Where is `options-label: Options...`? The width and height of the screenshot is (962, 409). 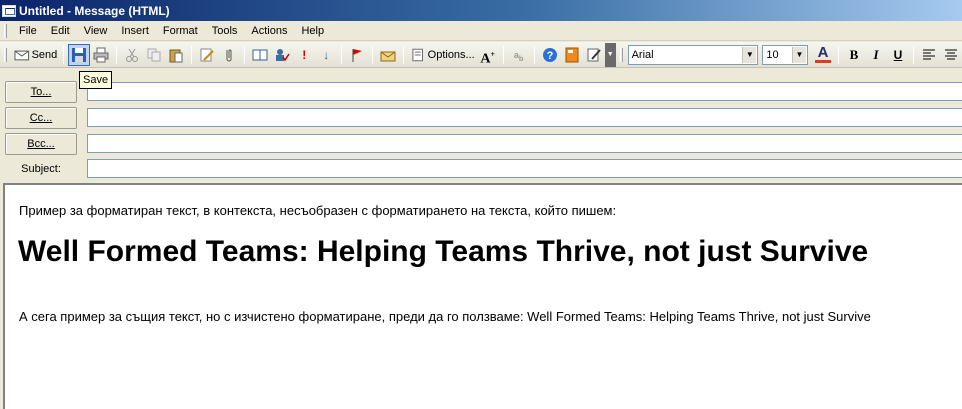 options-label: Options... is located at coordinates (451, 54).